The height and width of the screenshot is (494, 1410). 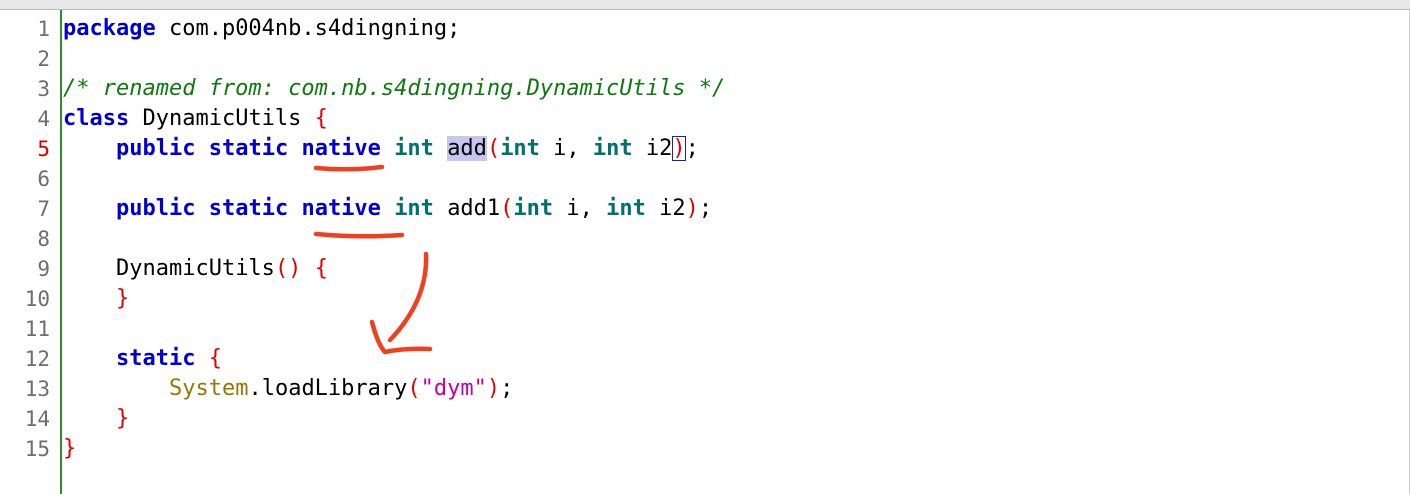 What do you see at coordinates (96, 118) in the screenshot?
I see `keyword-class: class` at bounding box center [96, 118].